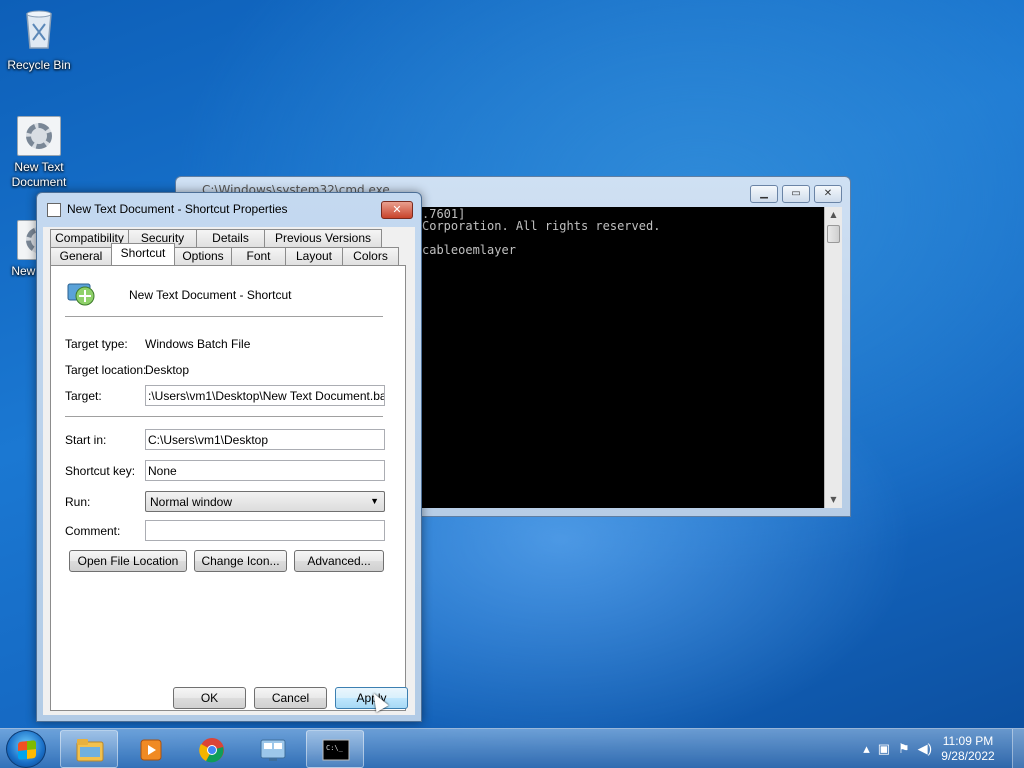 This screenshot has width=1024, height=768. Describe the element at coordinates (323, 238) in the screenshot. I see `tab-previous-versions: Previous Versions` at that location.